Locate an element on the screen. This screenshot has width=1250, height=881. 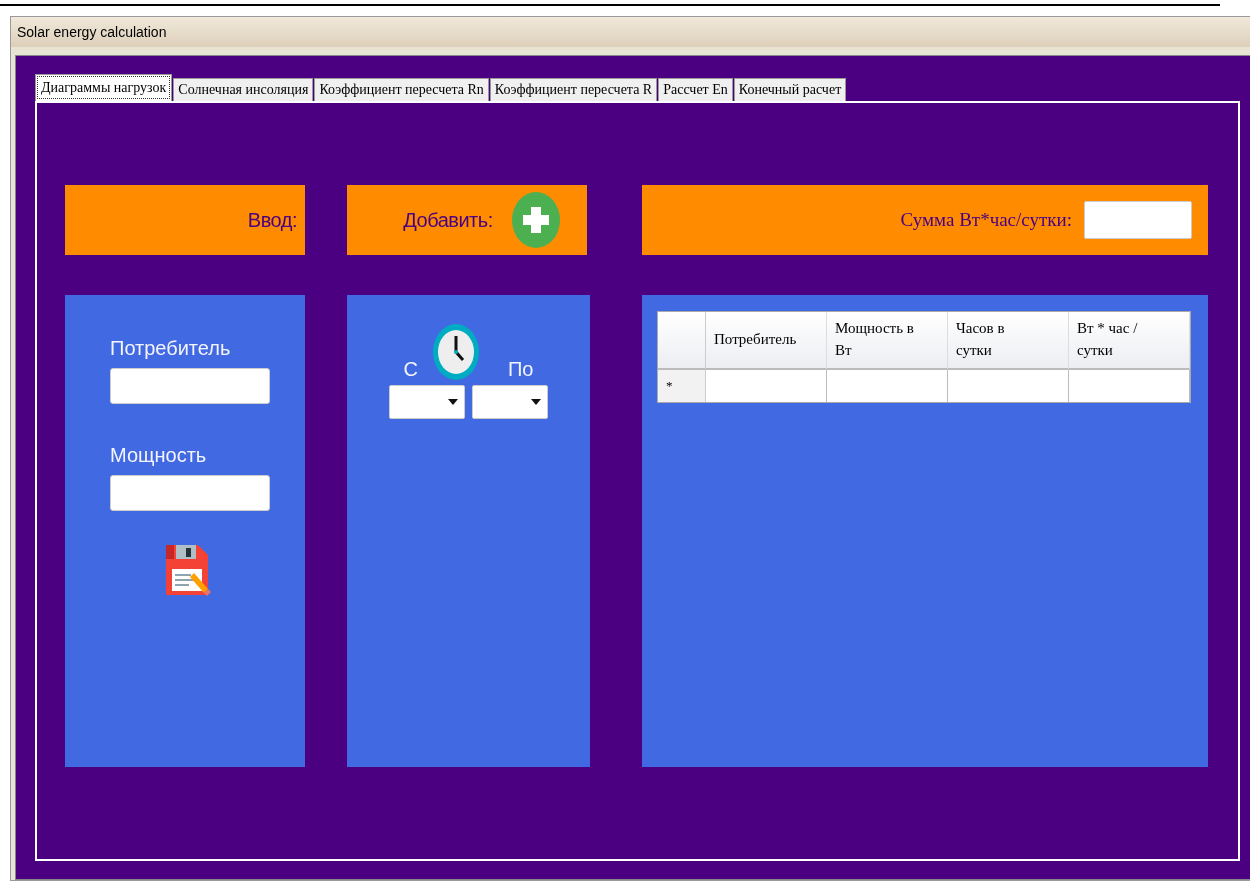
sum-label: Сумма Вт*час/сутки: is located at coordinates (986, 220).